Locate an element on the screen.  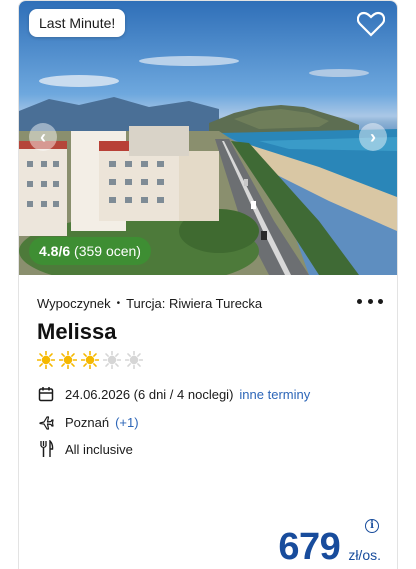
price-currency: zł/os. is located at coordinates (364, 555).